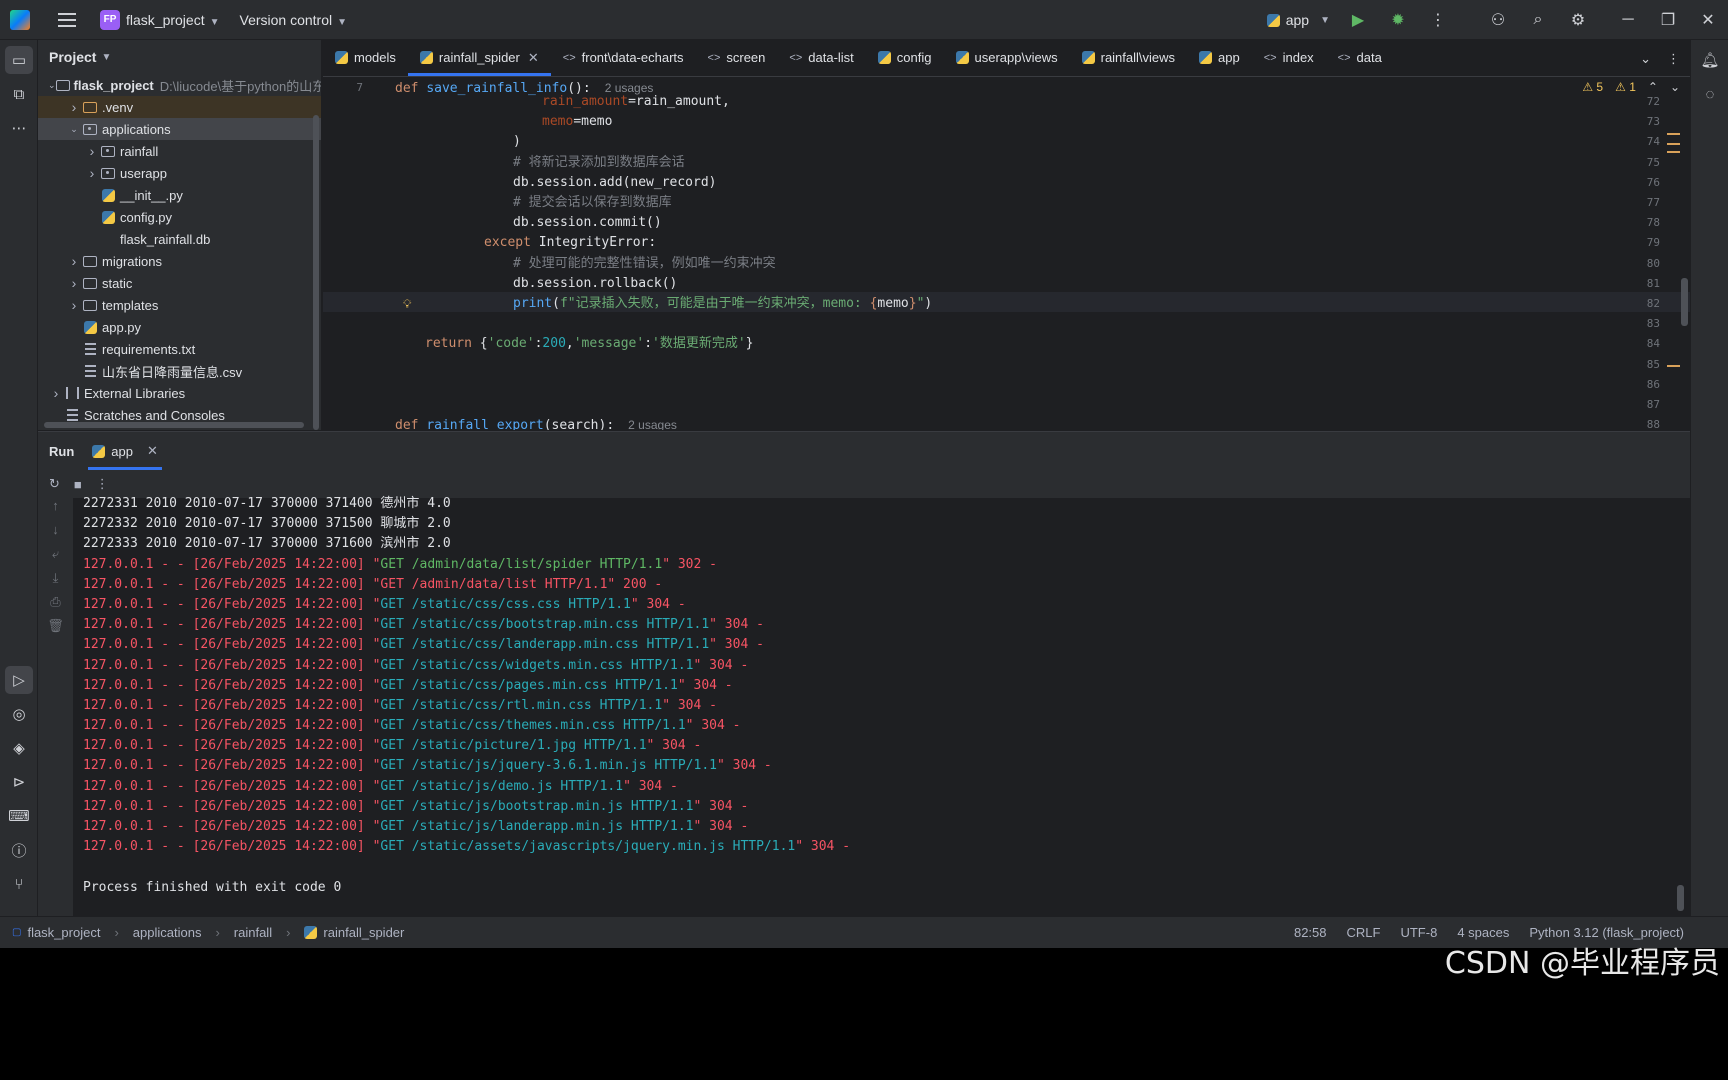 The height and width of the screenshot is (1080, 1728). What do you see at coordinates (1631, 87) in the screenshot?
I see `inspection-widget: ⚠ 5 ⚠ 1 ⌃ ⌄` at bounding box center [1631, 87].